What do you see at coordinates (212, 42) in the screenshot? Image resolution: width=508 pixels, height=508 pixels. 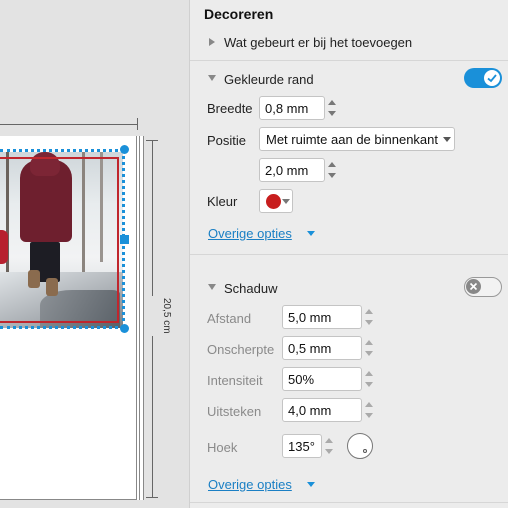 I see `expand-arrow-icon` at bounding box center [212, 42].